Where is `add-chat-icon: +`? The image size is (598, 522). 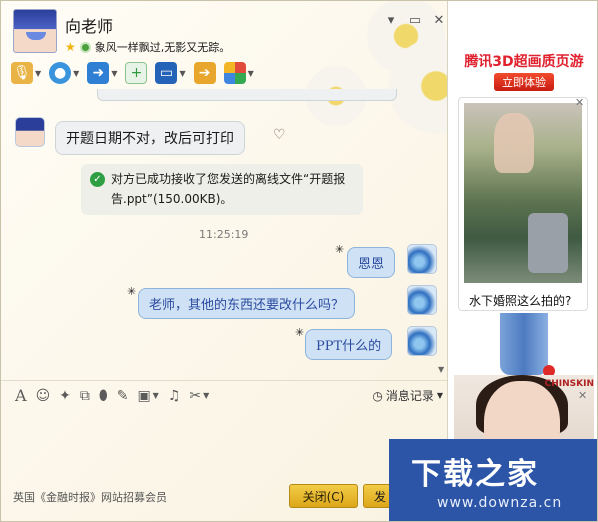 add-chat-icon: + is located at coordinates (136, 73).